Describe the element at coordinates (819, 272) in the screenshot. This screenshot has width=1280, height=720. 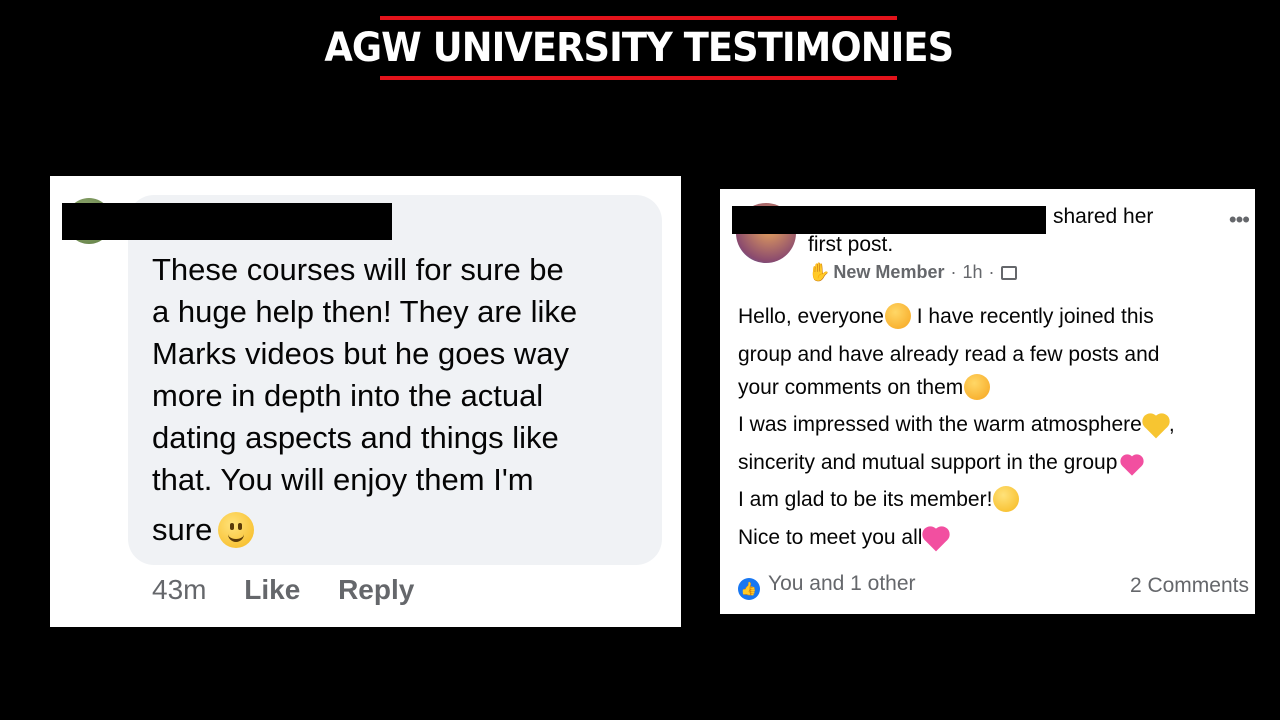
I see `wave-icon: ✋` at that location.